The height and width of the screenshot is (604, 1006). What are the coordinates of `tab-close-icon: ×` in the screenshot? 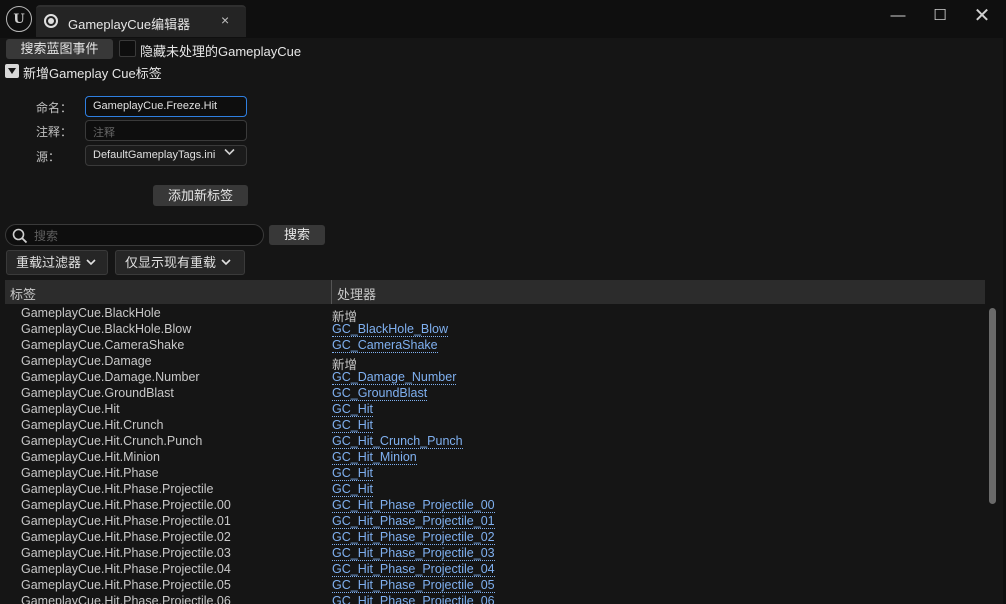 It's located at (225, 20).